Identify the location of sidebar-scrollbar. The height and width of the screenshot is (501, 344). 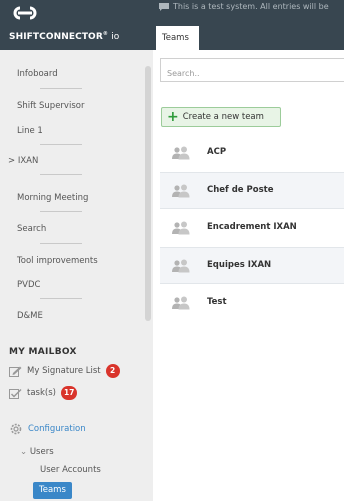
(148, 193).